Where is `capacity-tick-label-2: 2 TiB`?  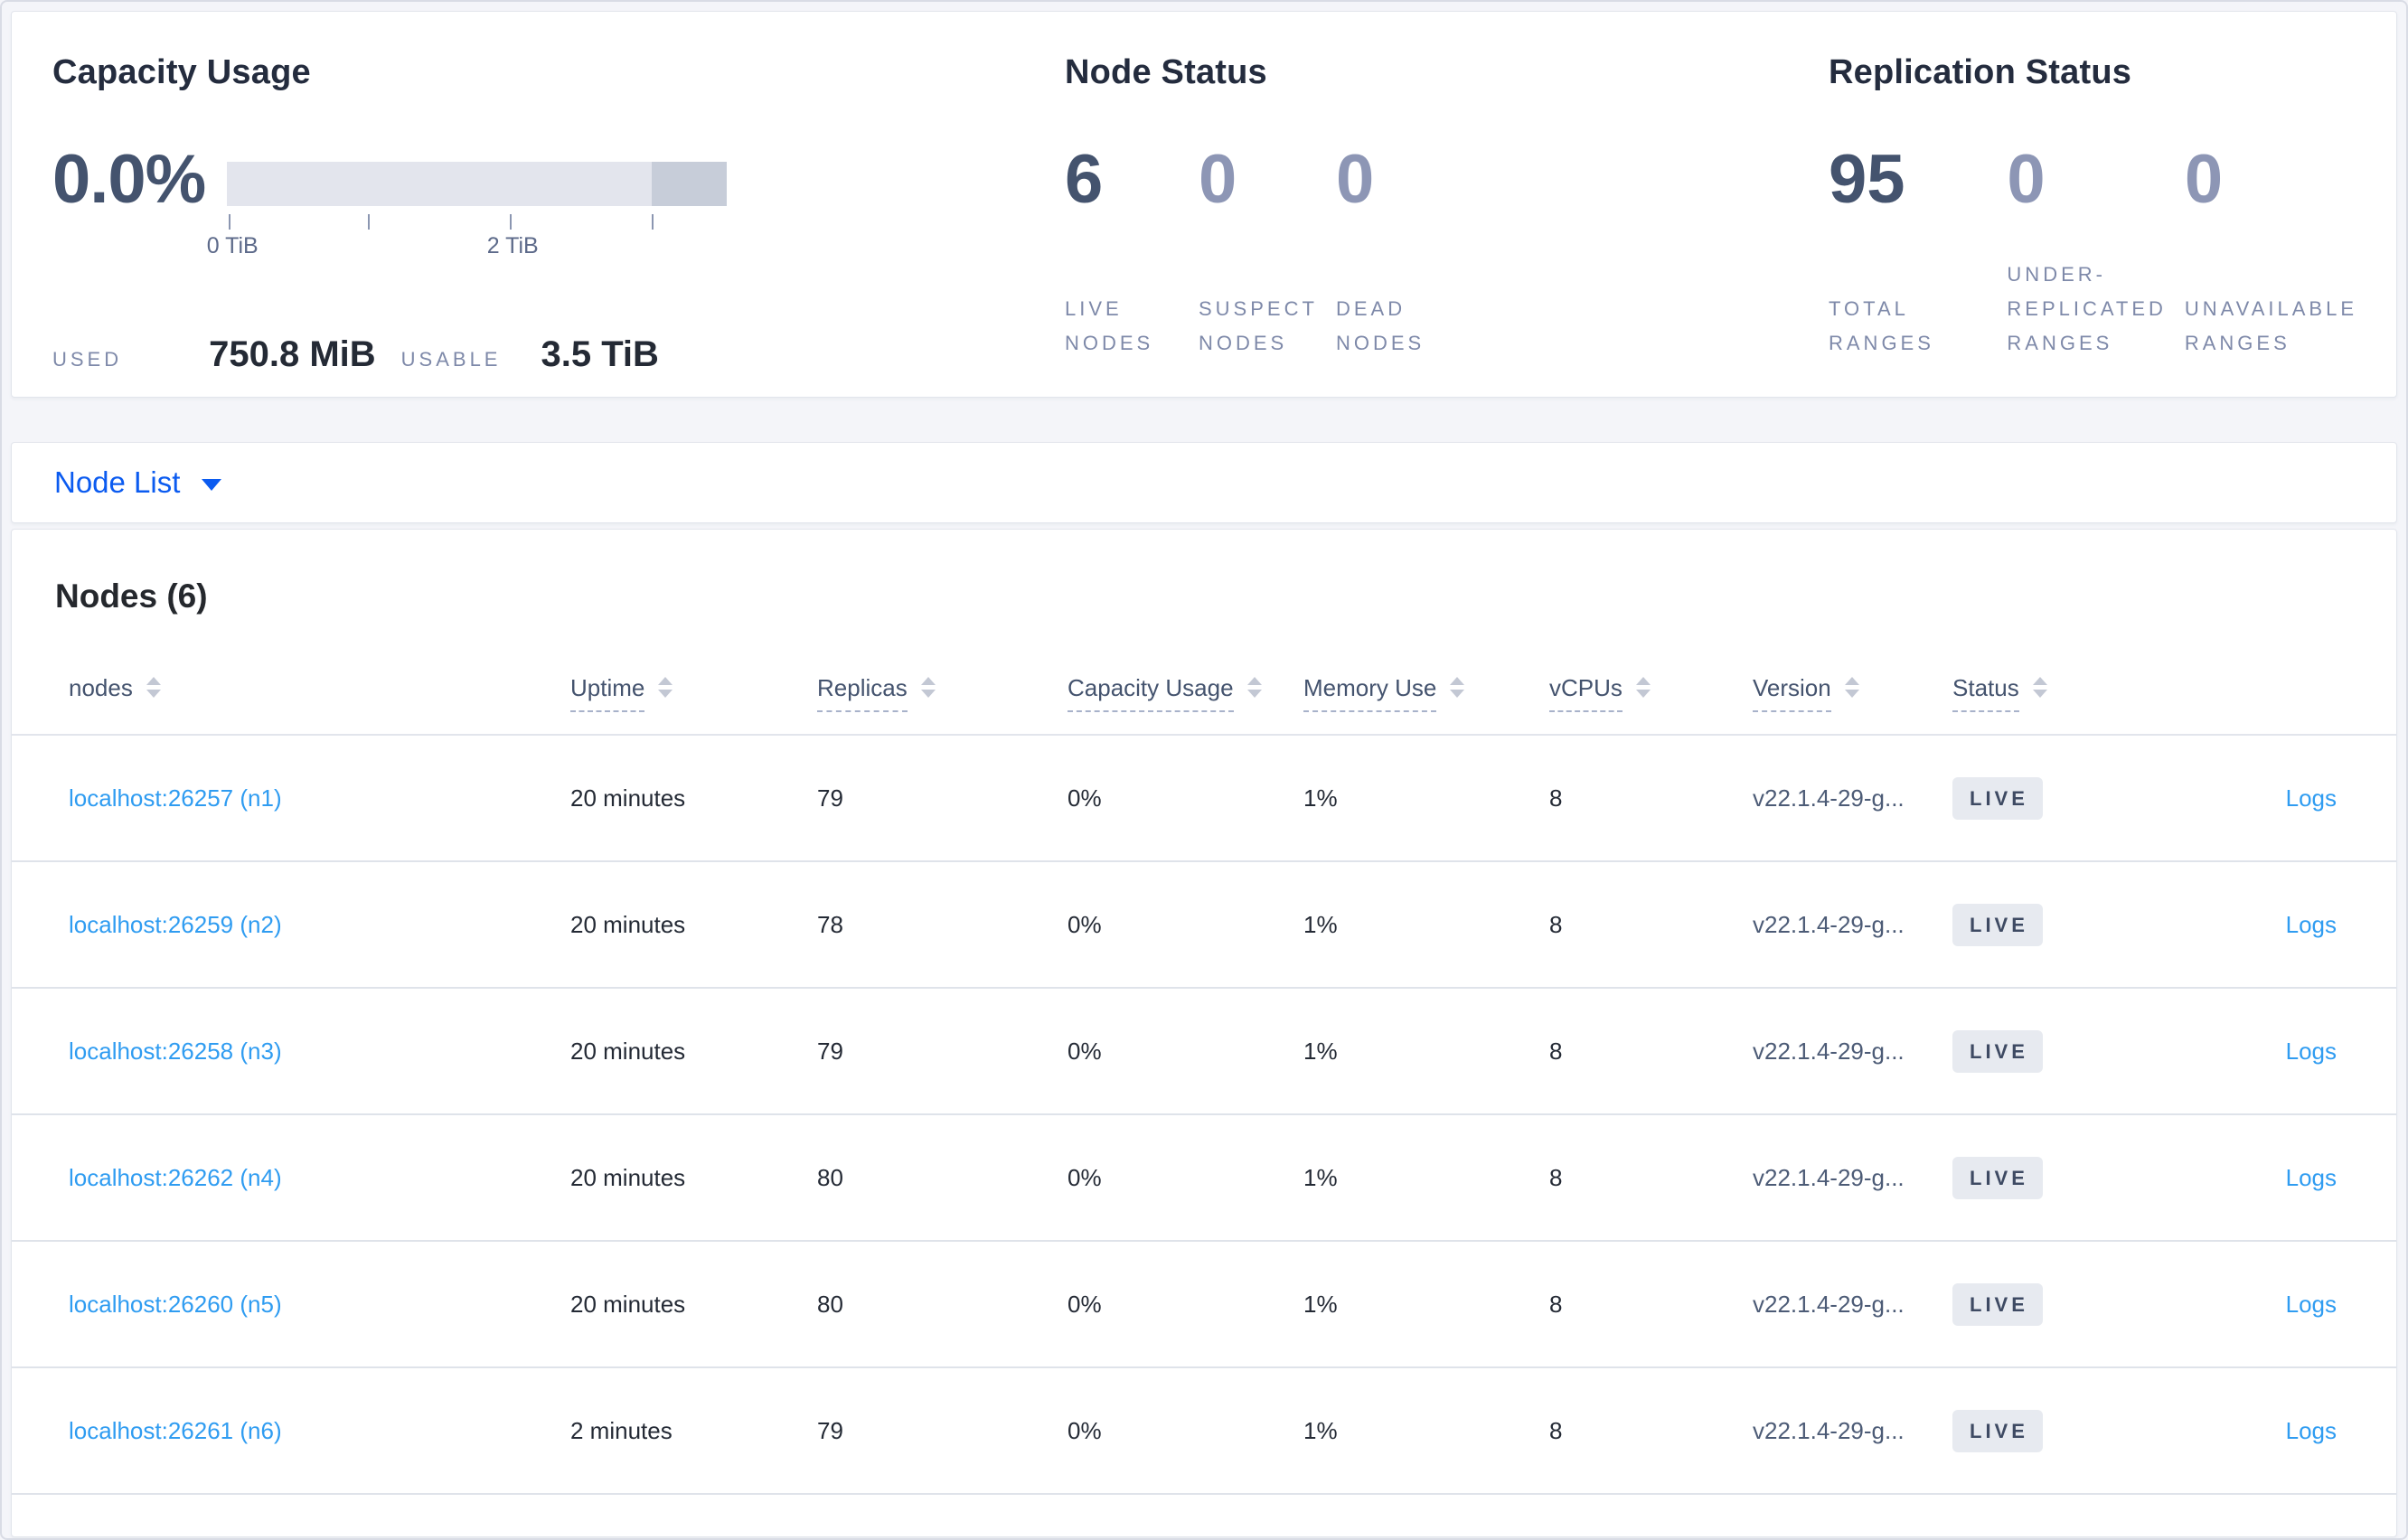
capacity-tick-label-2: 2 TiB is located at coordinates (512, 245).